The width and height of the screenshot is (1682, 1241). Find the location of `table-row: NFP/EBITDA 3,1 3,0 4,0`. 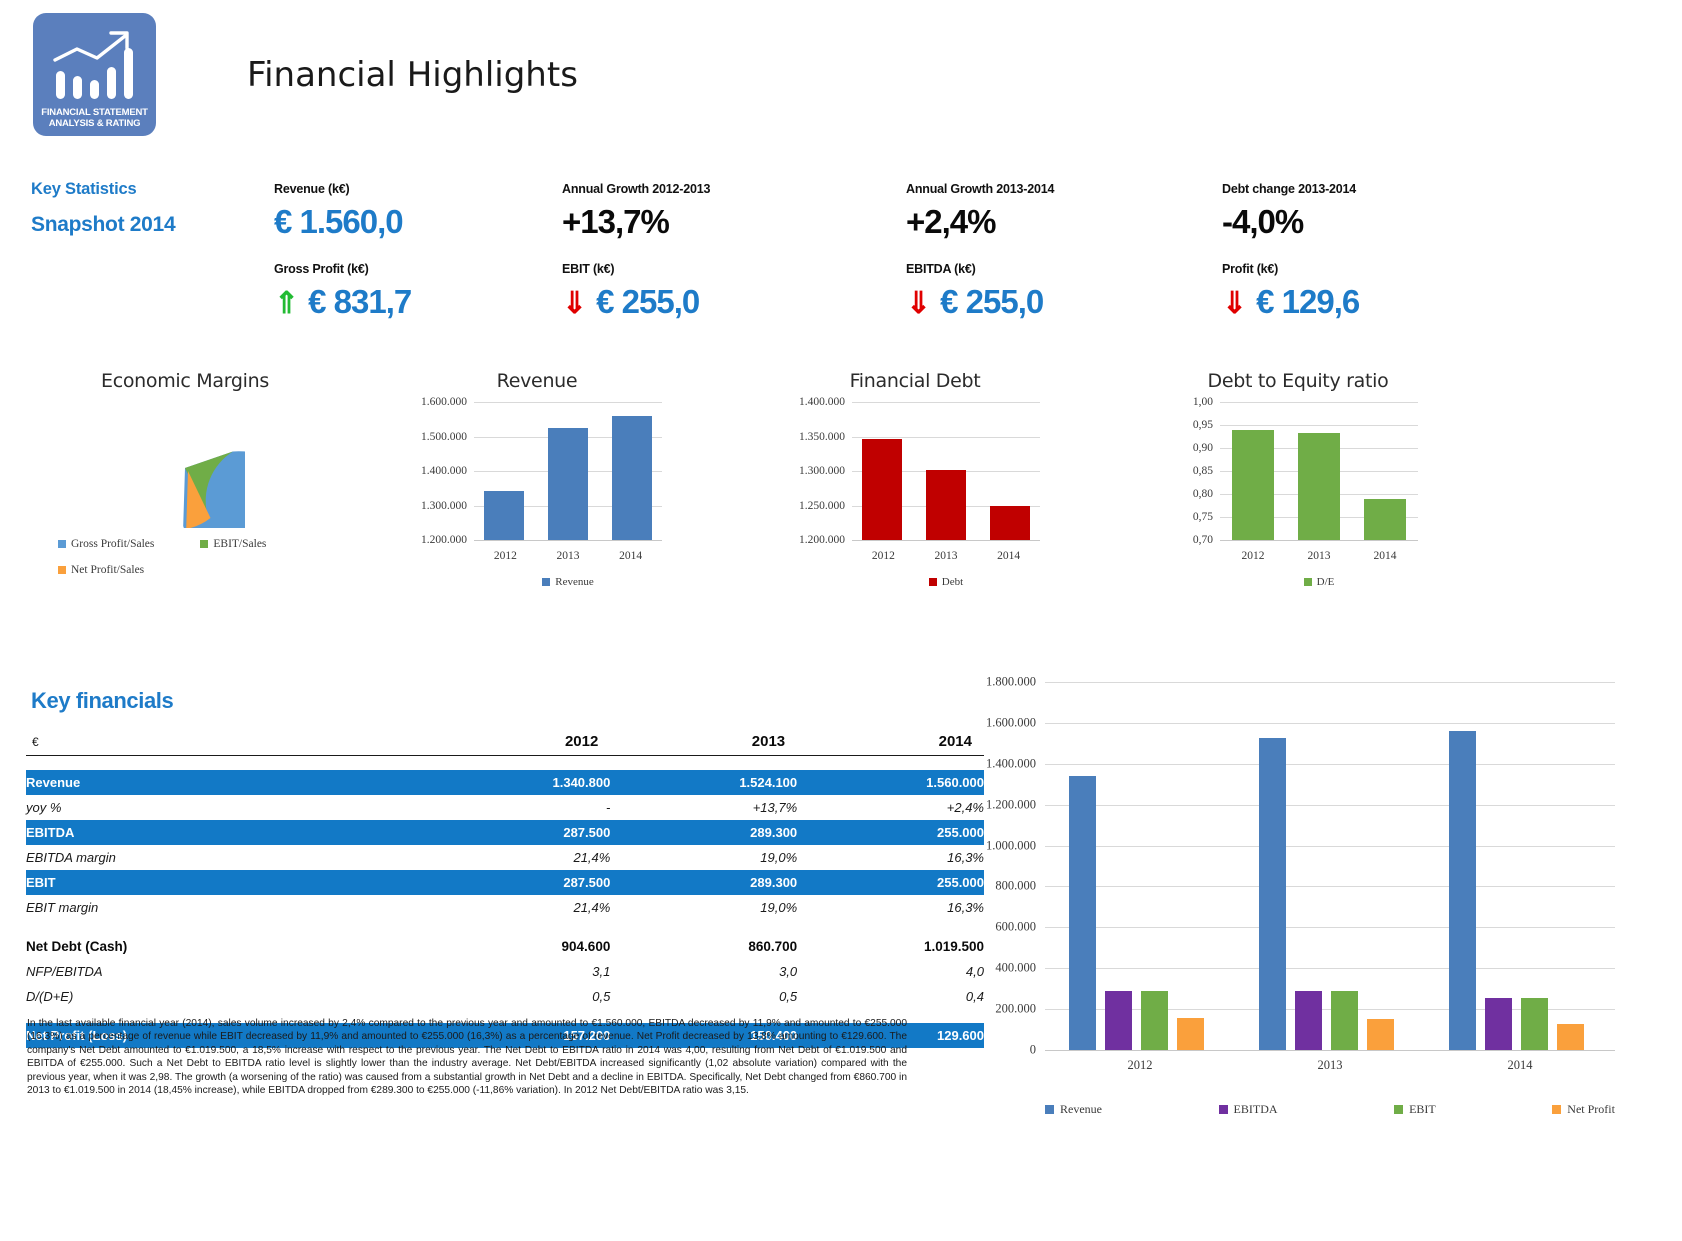

table-row: NFP/EBITDA 3,1 3,0 4,0 is located at coordinates (505, 971).